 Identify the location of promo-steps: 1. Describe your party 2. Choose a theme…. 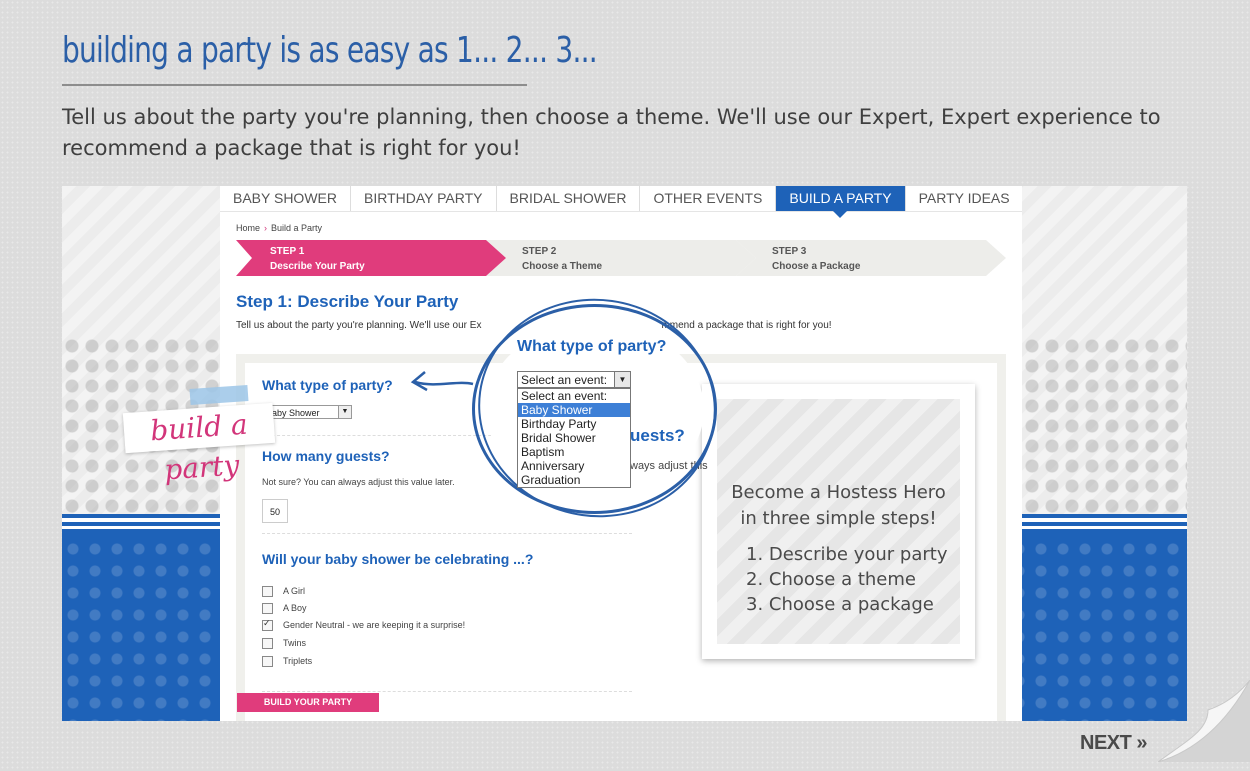
(847, 579).